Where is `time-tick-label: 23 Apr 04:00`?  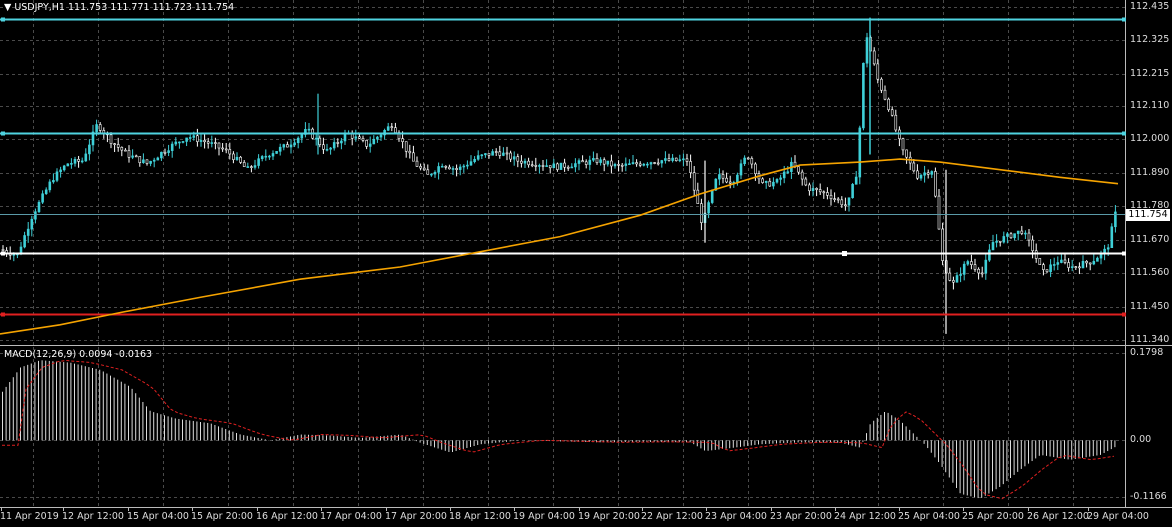 time-tick-label: 23 Apr 04:00 is located at coordinates (736, 516).